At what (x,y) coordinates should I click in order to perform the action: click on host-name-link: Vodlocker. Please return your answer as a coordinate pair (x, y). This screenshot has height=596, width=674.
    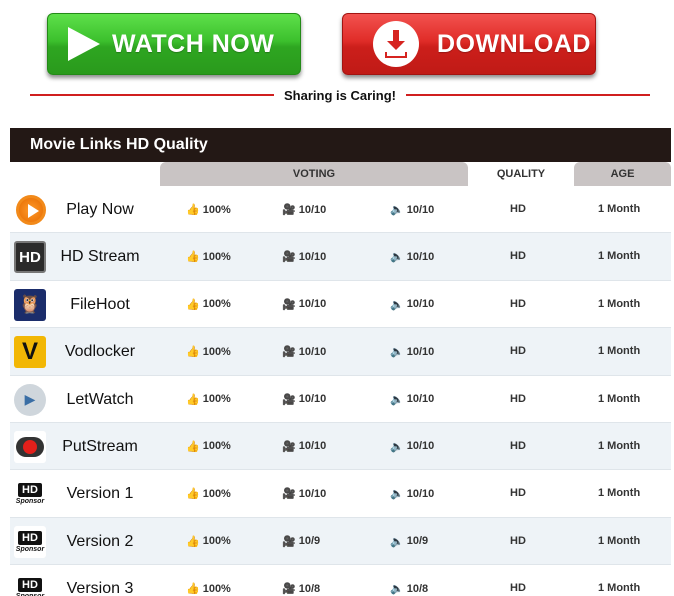
    Looking at the image, I should click on (100, 352).